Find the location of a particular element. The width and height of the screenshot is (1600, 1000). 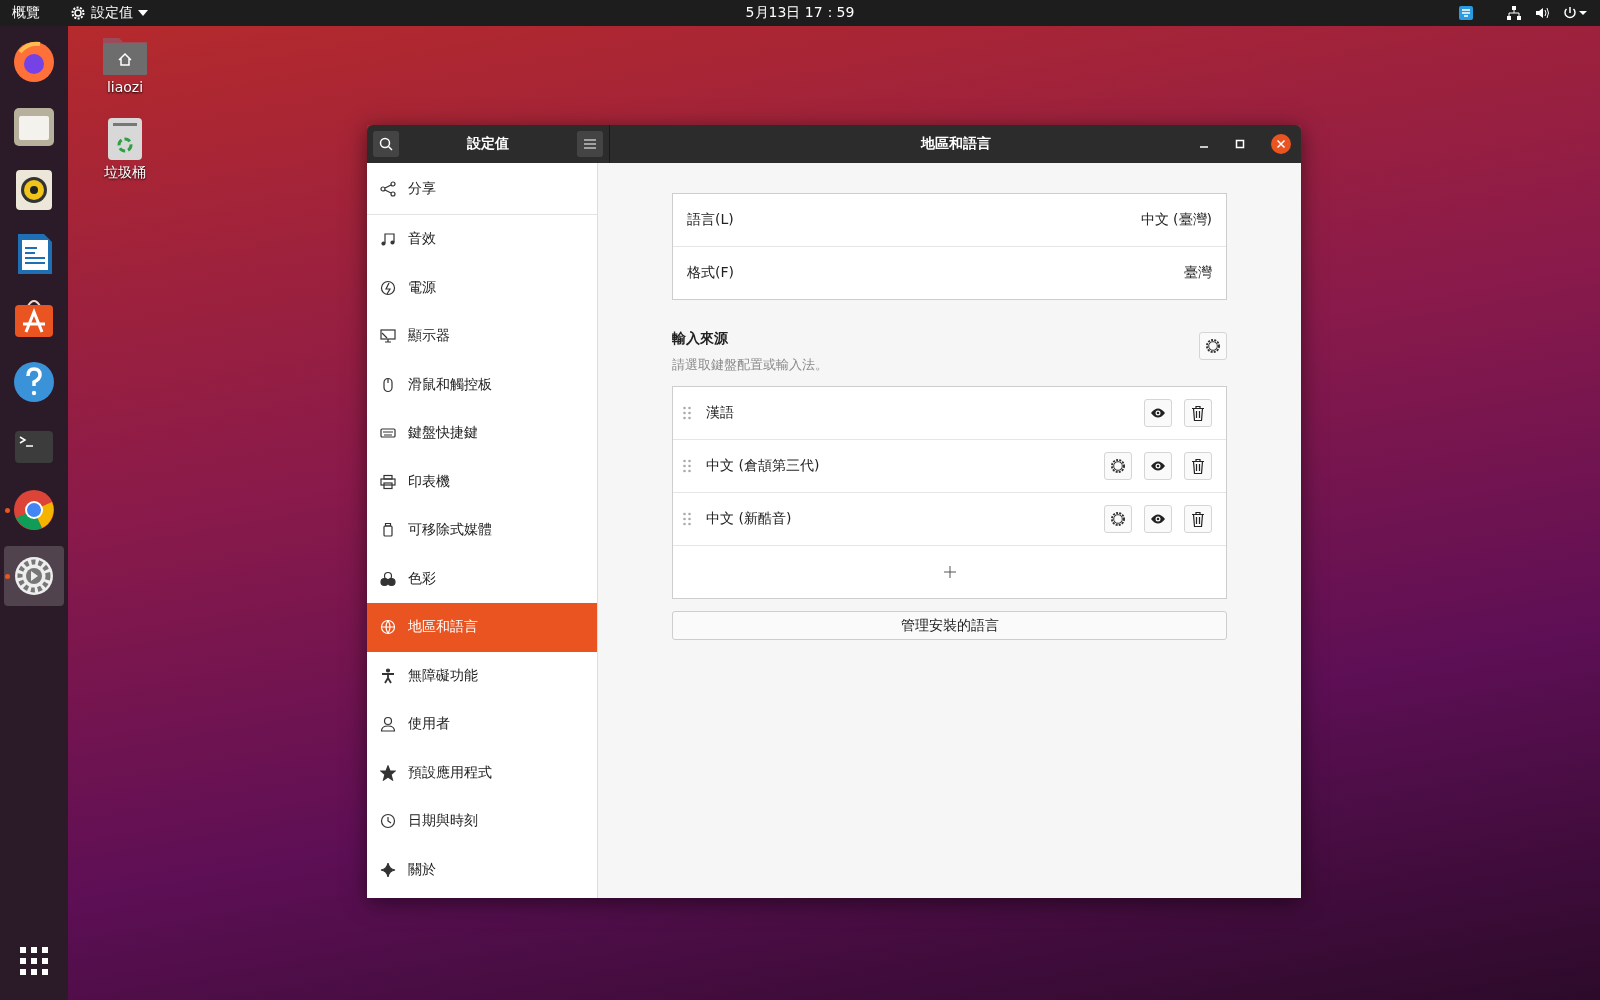

power-icon is located at coordinates (388, 287).